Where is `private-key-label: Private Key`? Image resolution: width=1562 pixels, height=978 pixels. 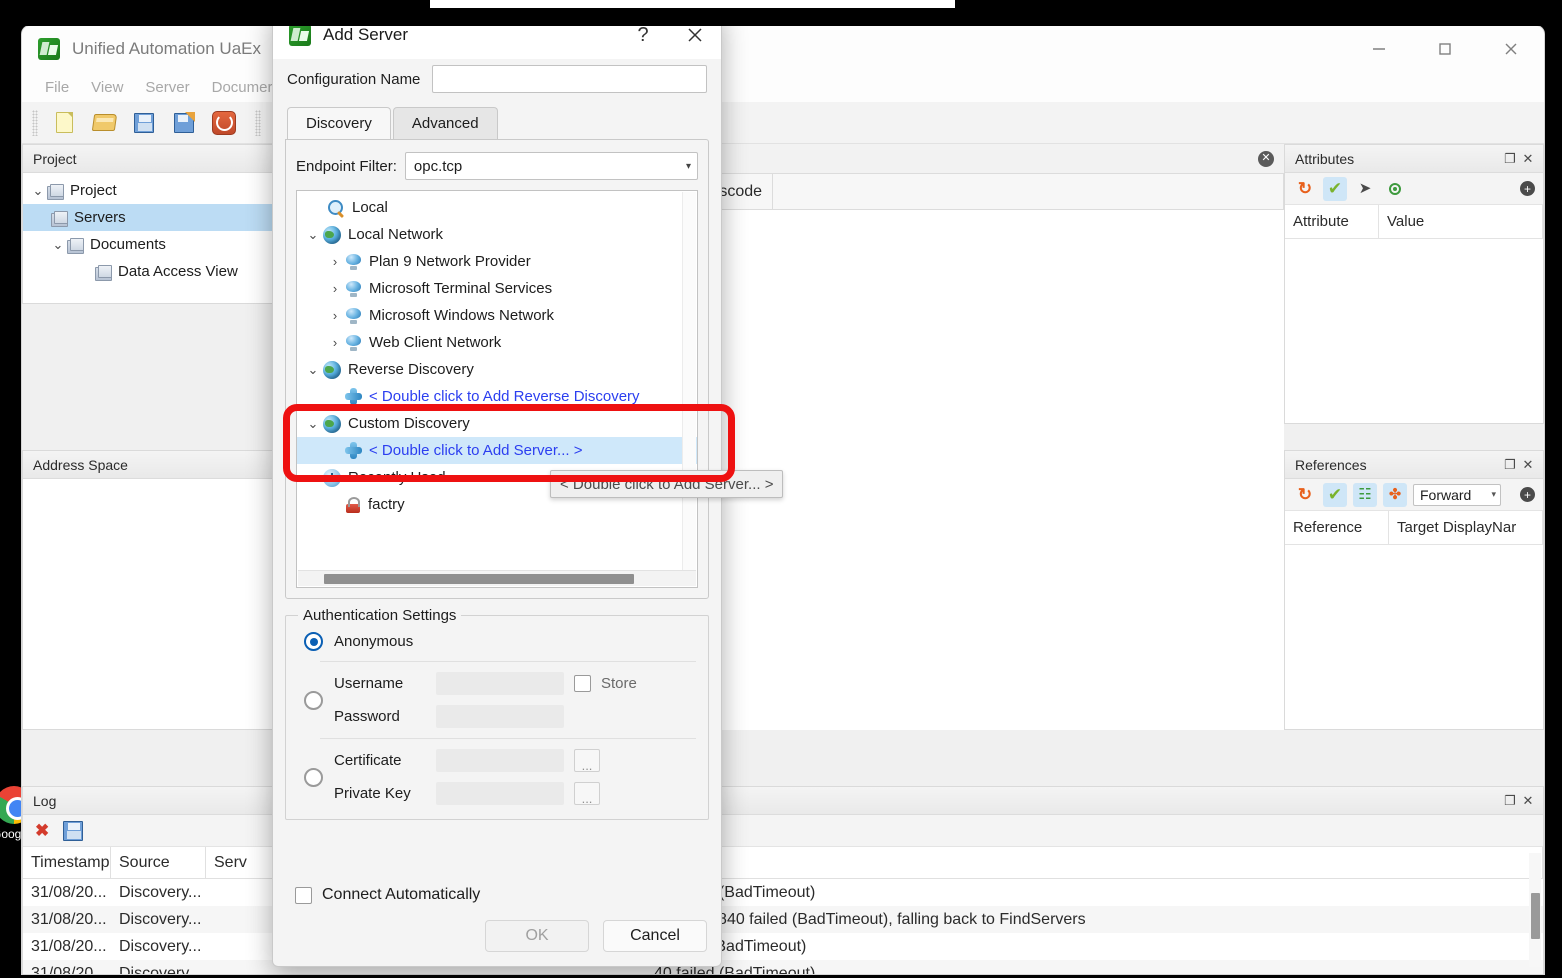 private-key-label: Private Key is located at coordinates (372, 793).